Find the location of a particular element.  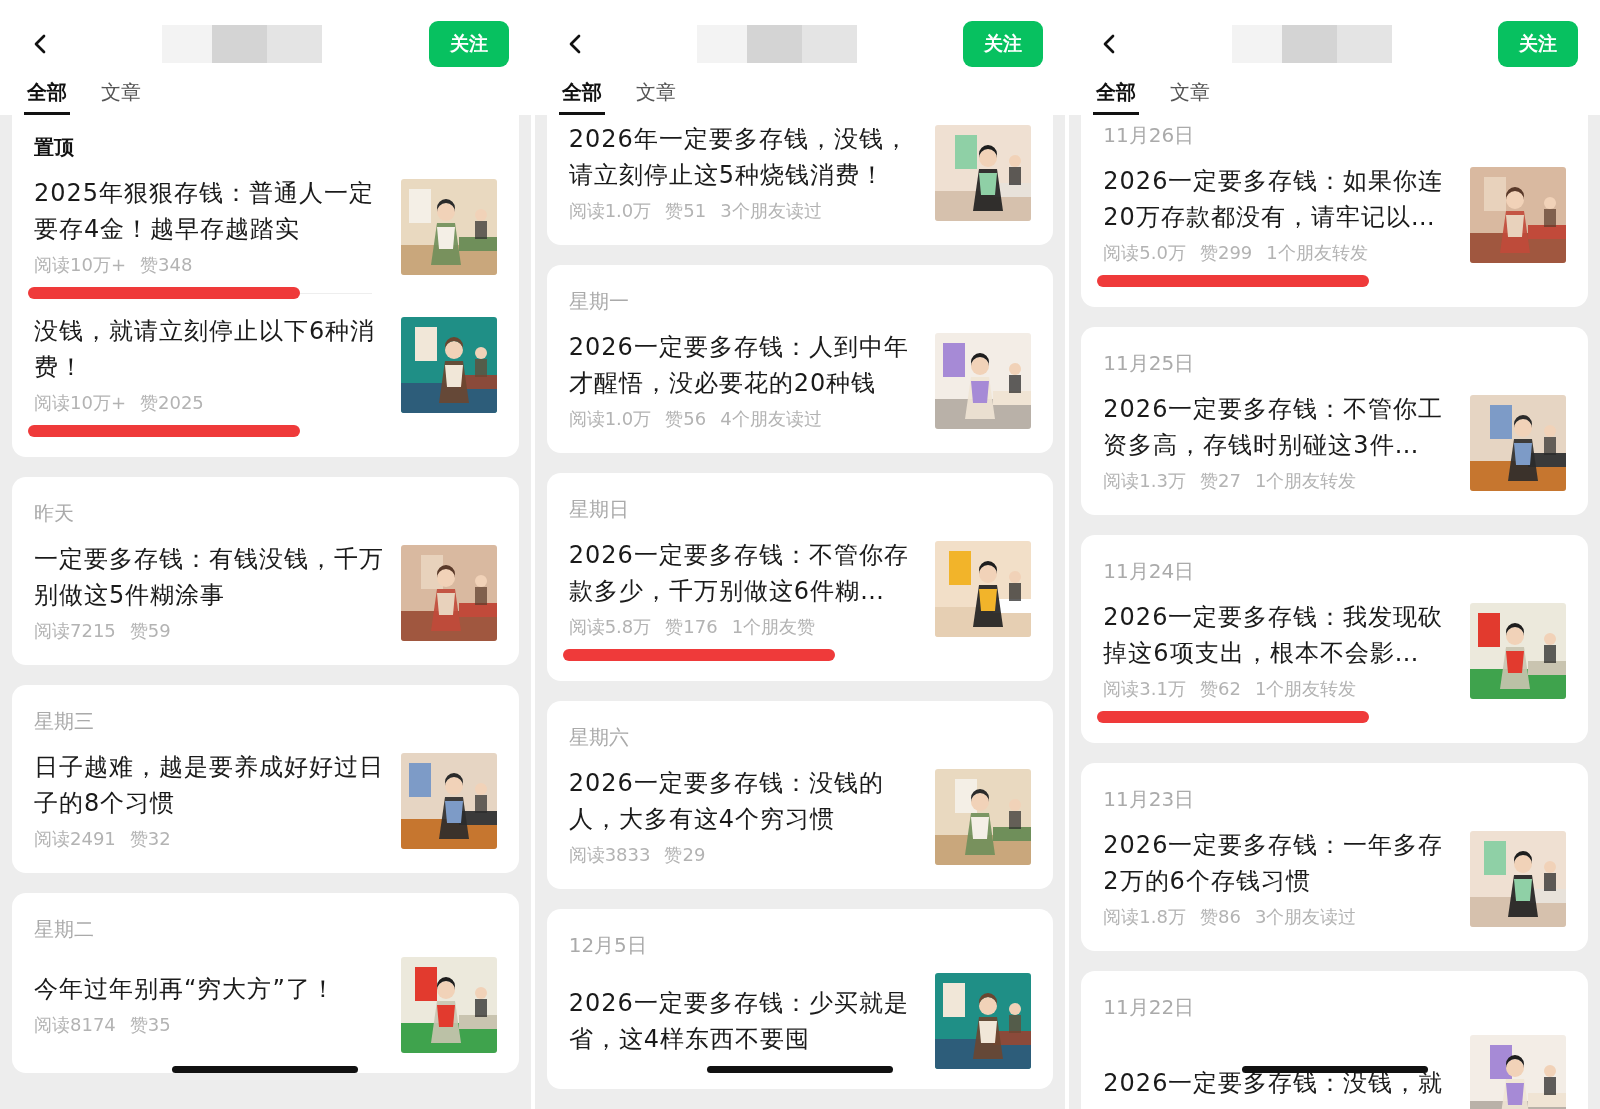

article-stat: 阅读1.3万 is located at coordinates (1144, 481).